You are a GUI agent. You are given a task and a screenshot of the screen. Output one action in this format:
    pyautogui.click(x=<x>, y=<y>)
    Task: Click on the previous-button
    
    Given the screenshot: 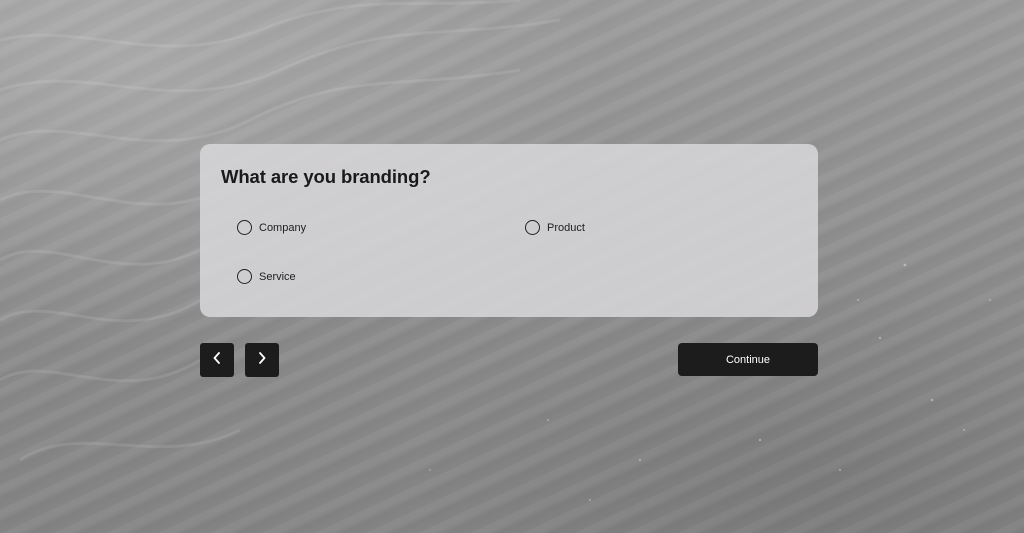 What is the action you would take?
    pyautogui.click(x=217, y=360)
    